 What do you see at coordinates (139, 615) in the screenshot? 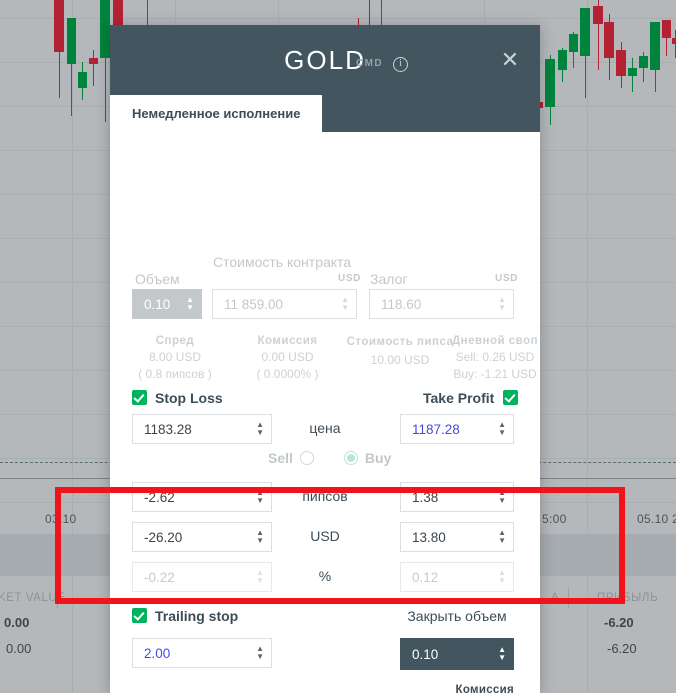
I see `trailing-stop-checkbox` at bounding box center [139, 615].